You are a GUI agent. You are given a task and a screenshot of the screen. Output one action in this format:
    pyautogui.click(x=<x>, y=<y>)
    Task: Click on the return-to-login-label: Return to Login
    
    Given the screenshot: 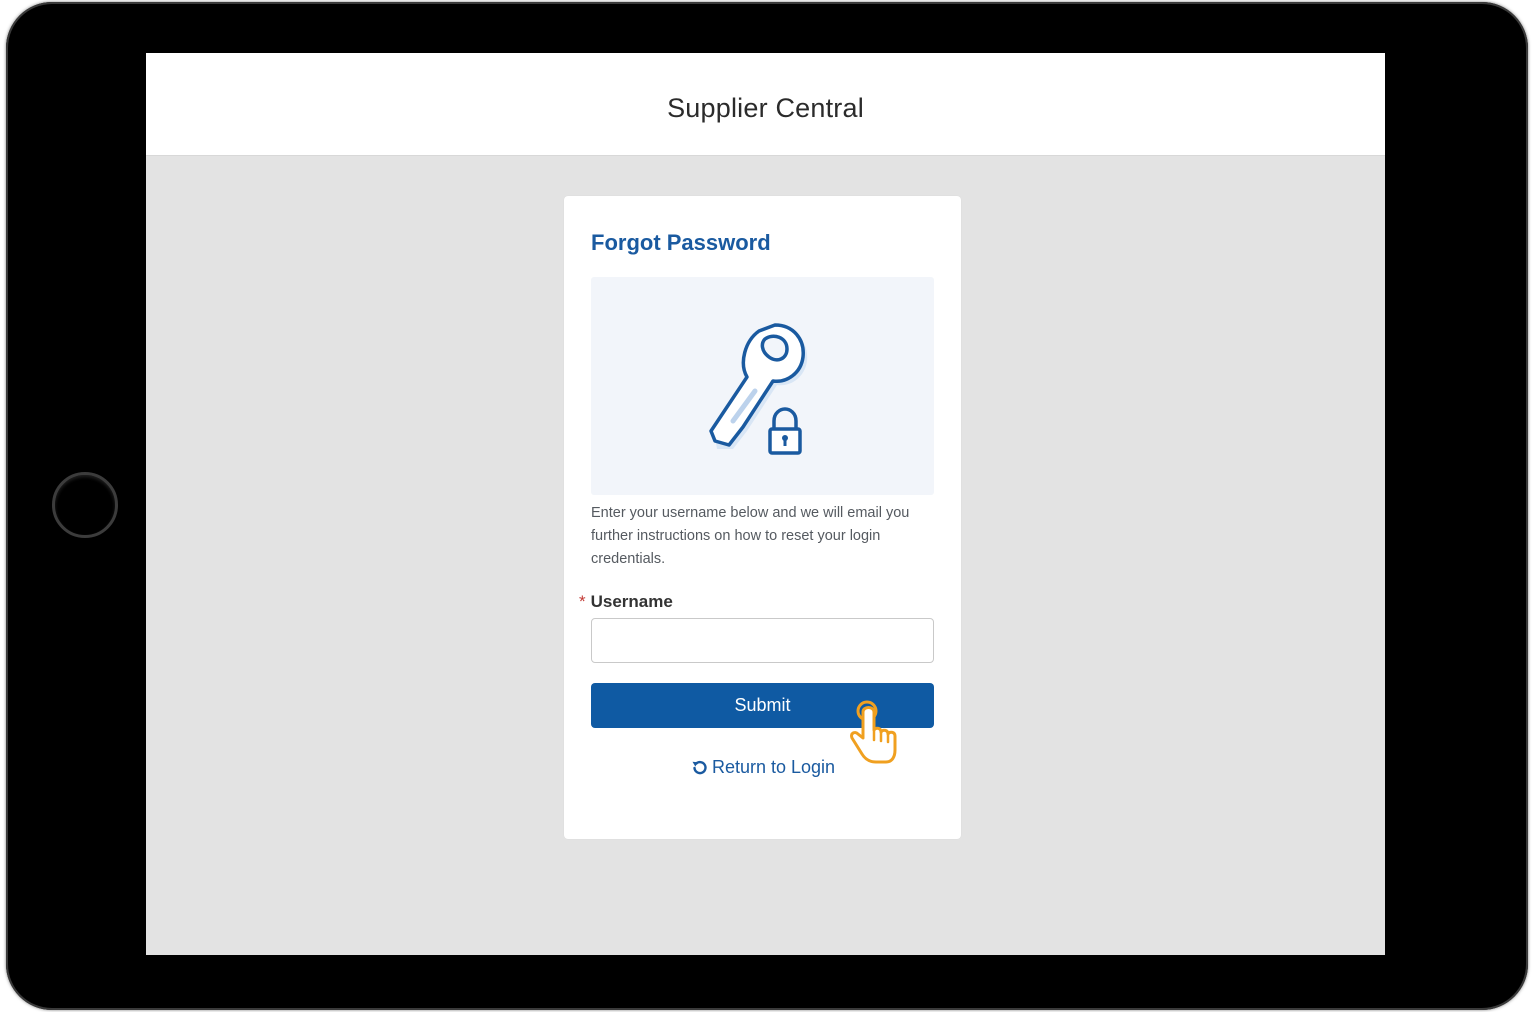 What is the action you would take?
    pyautogui.click(x=773, y=767)
    